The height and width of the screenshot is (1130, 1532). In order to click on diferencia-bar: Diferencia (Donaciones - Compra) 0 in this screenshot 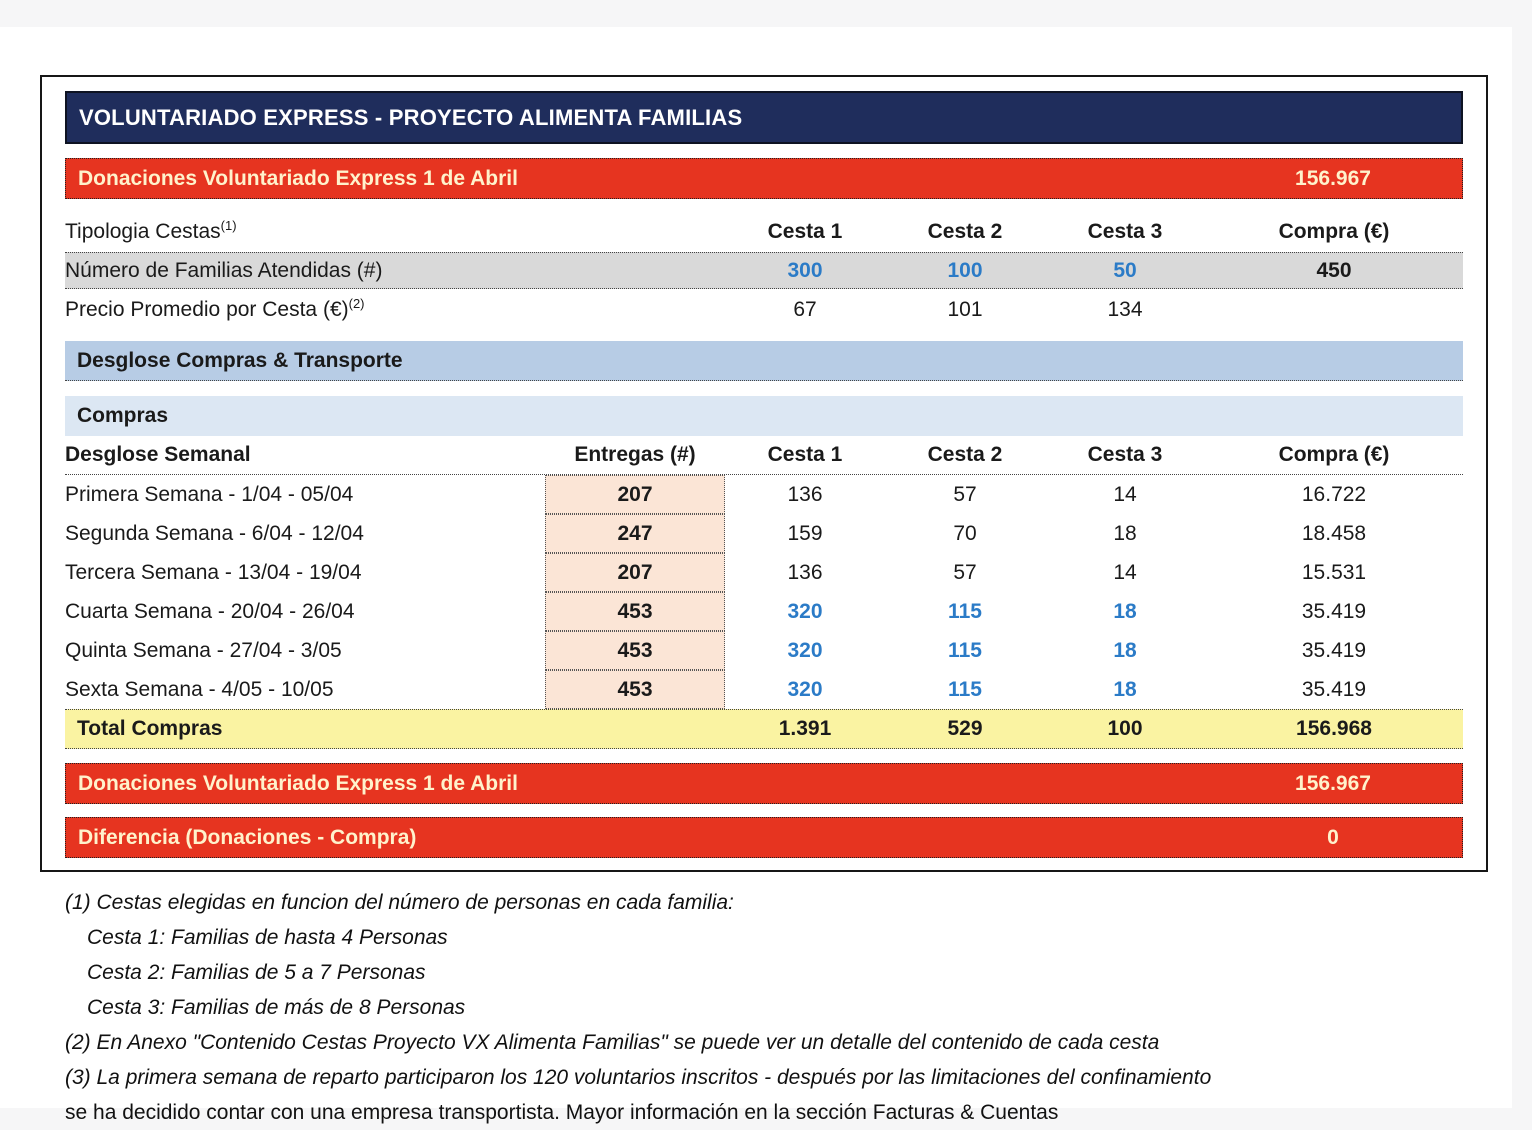, I will do `click(764, 837)`.